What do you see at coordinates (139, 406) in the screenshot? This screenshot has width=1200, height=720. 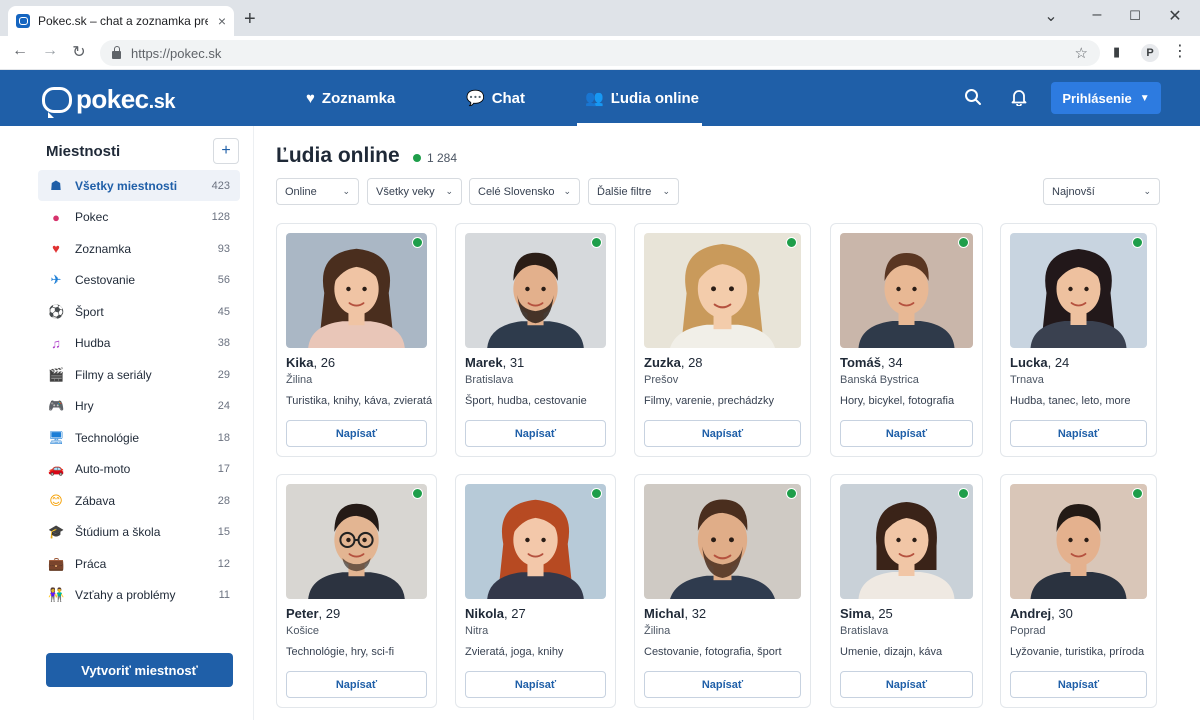 I see `sidebar-room-item: 🎮 Hry 24` at bounding box center [139, 406].